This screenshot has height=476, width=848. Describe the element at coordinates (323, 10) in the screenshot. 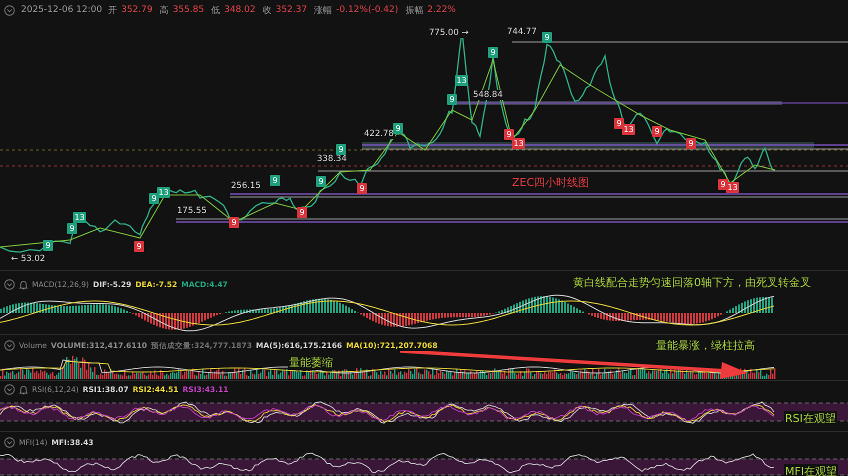

I see `ohlc-label: 涨幅` at that location.